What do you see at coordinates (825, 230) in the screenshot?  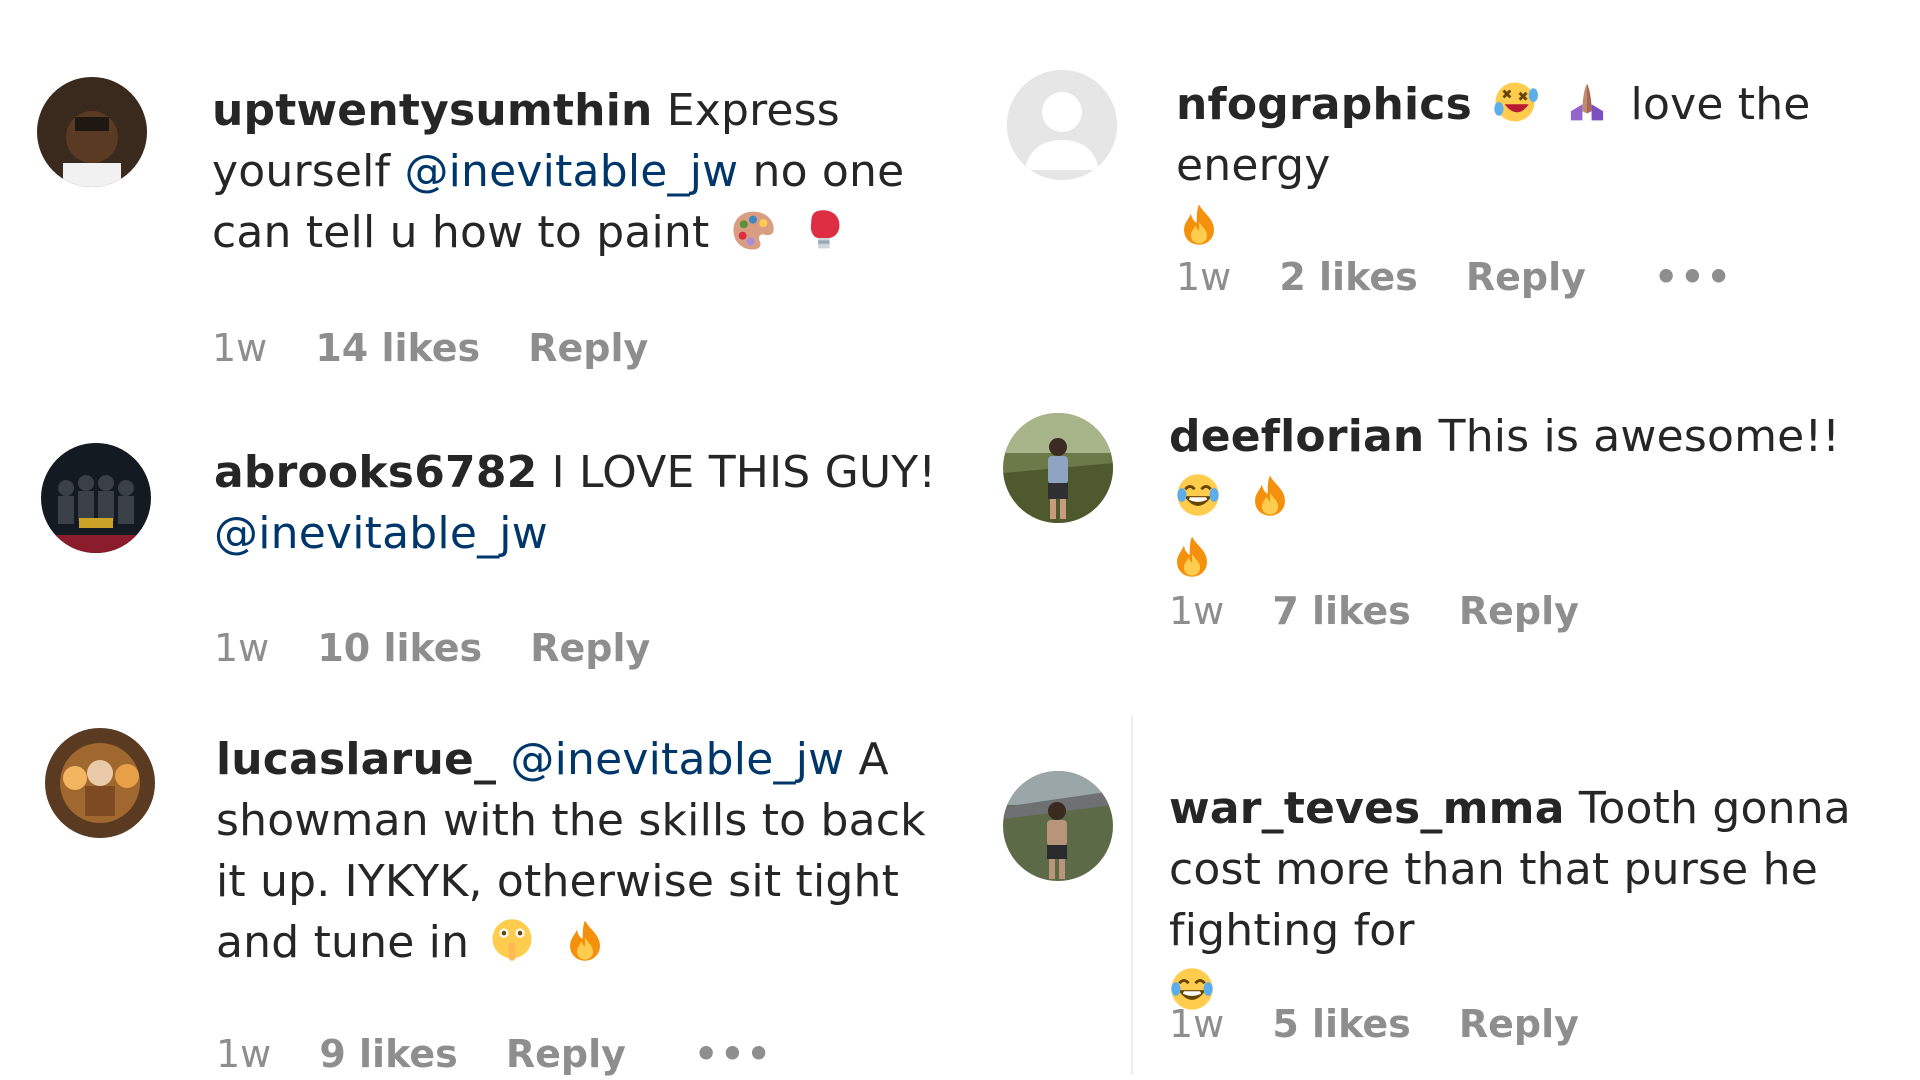 I see `boxing-glove-icon` at bounding box center [825, 230].